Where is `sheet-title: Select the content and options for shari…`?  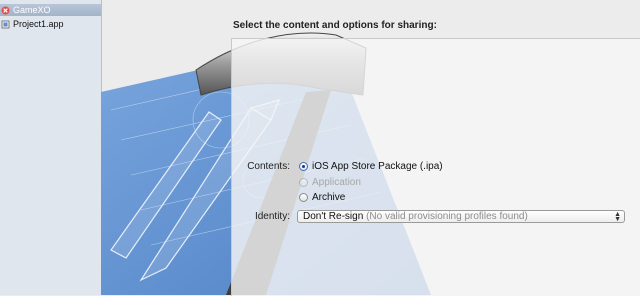 sheet-title: Select the content and options for shari… is located at coordinates (335, 25).